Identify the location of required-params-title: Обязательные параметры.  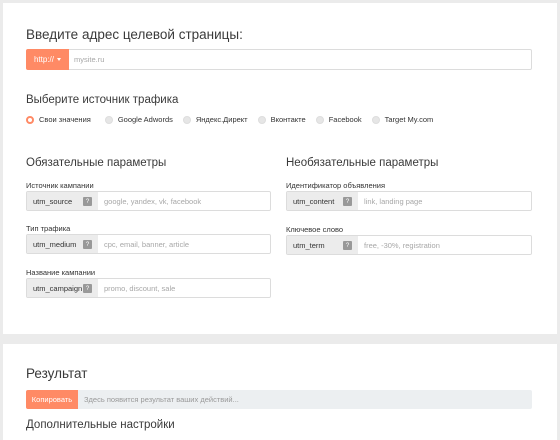
(96, 163).